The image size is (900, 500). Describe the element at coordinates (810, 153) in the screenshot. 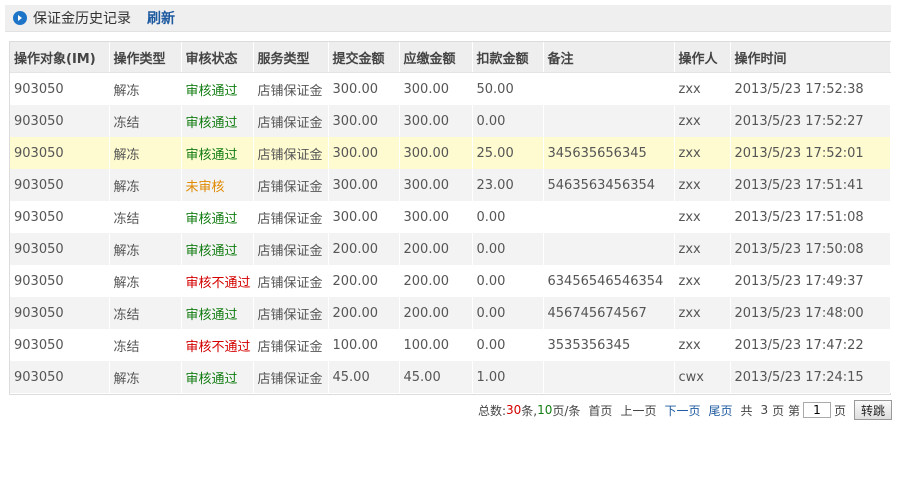

I see `time-cell: 2013/5/23 17:52:01` at that location.